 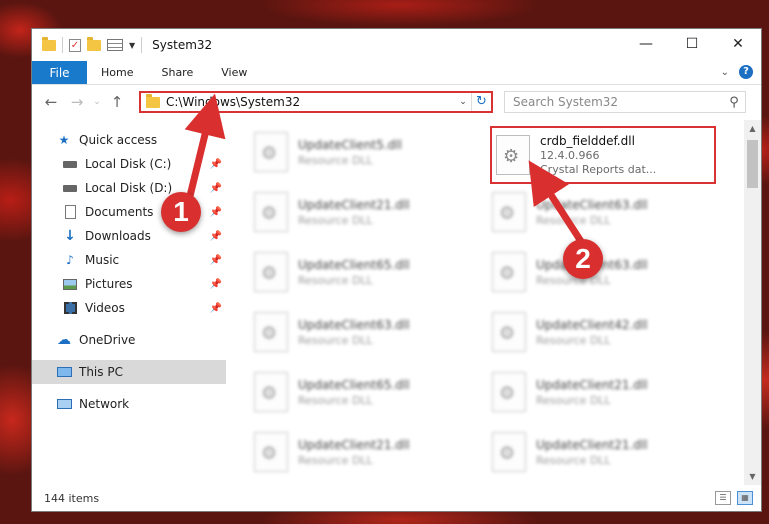 I want to click on sidebar-item-this-pc: This PC, so click(x=129, y=372).